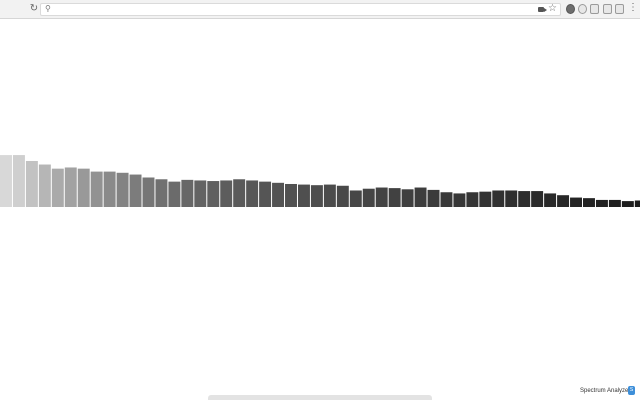  What do you see at coordinates (320, 181) in the screenshot?
I see `spectrum-chart` at bounding box center [320, 181].